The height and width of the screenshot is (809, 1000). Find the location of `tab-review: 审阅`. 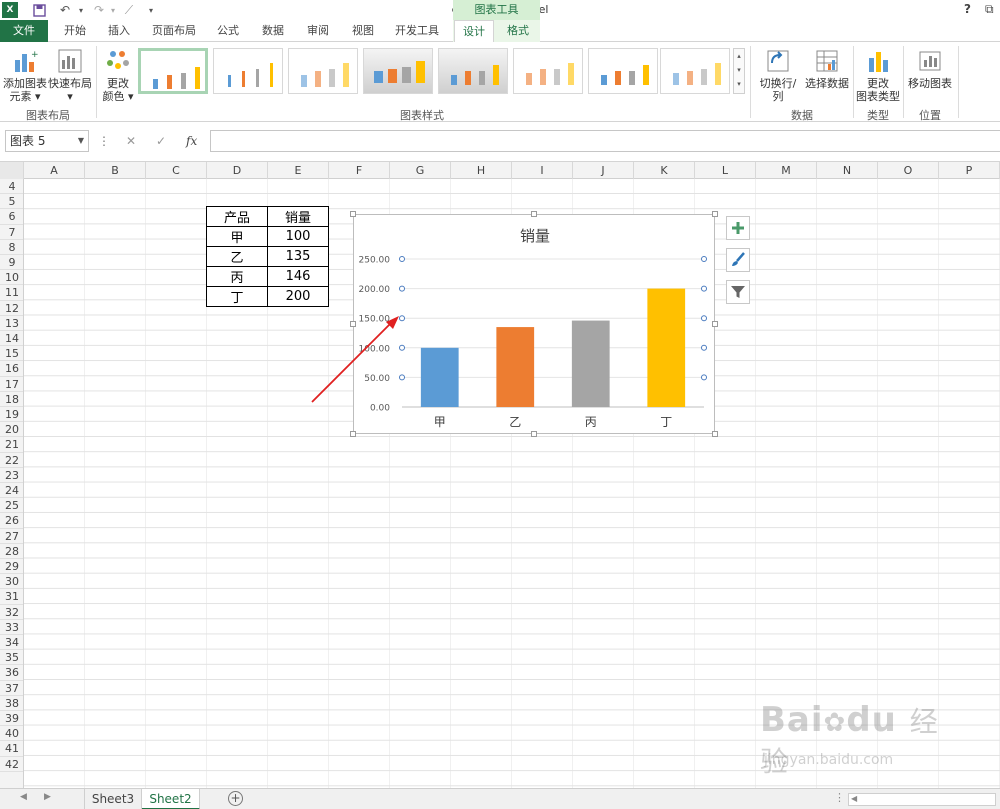

tab-review: 审阅 is located at coordinates (318, 31).